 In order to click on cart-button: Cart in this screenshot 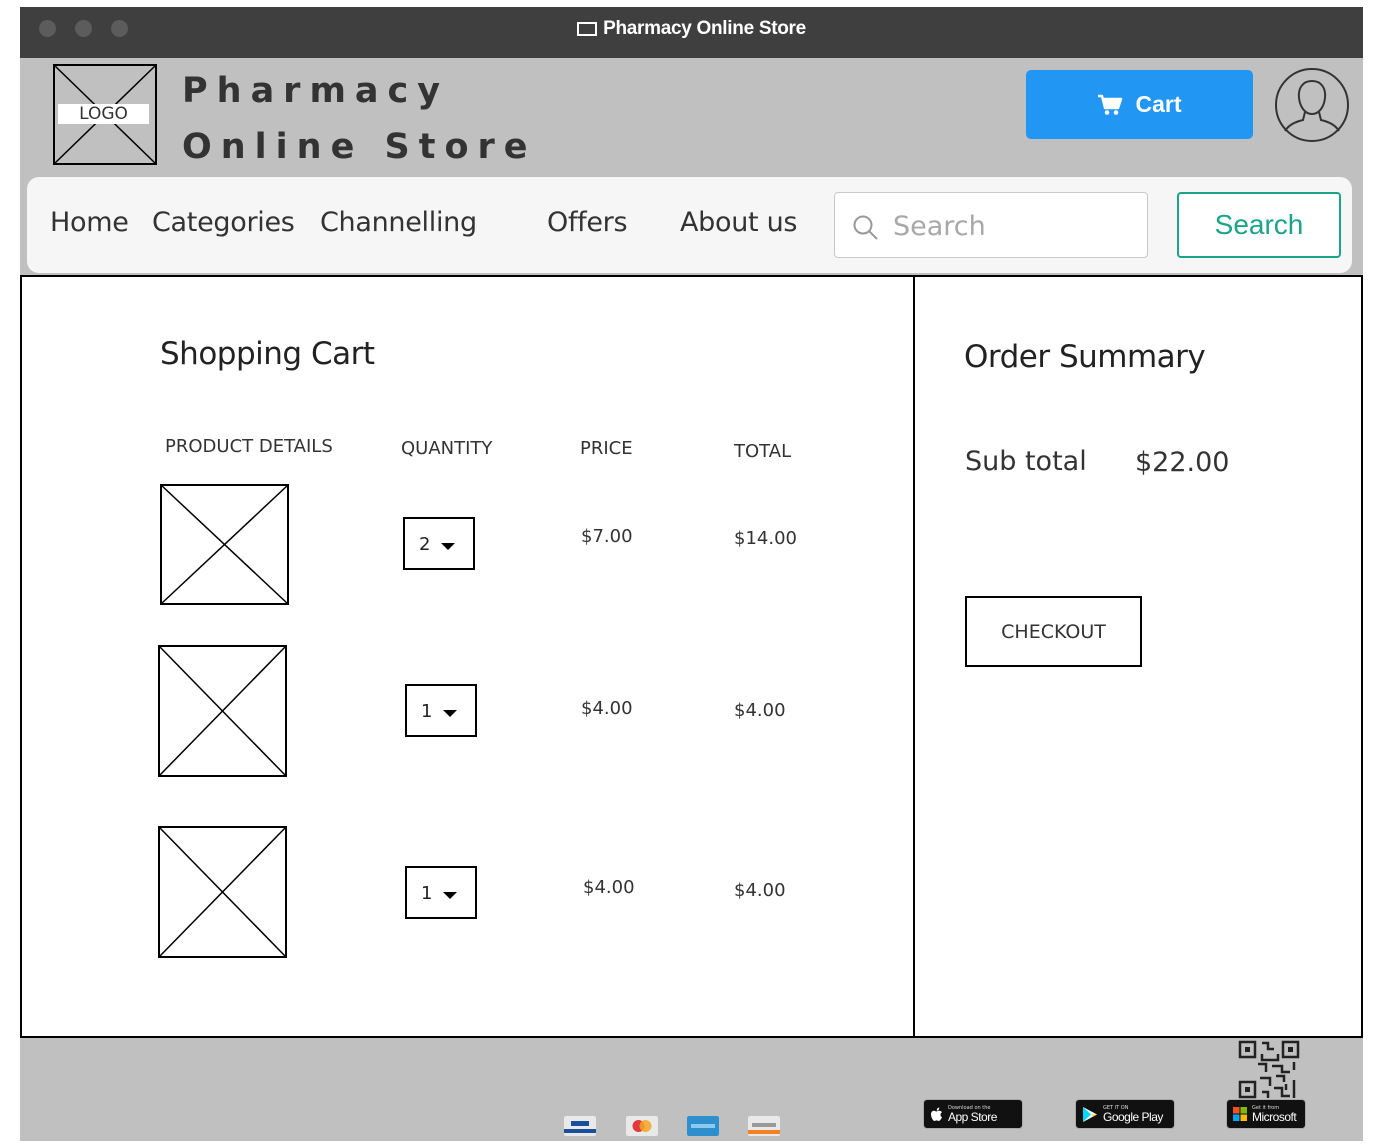, I will do `click(1139, 104)`.